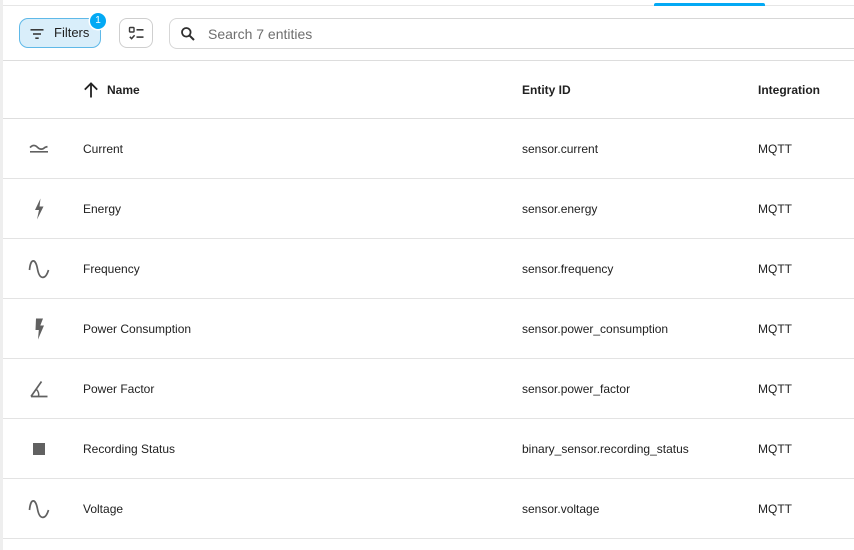 The height and width of the screenshot is (550, 854). I want to click on row-entity-id: sensor.voltage, so click(561, 509).